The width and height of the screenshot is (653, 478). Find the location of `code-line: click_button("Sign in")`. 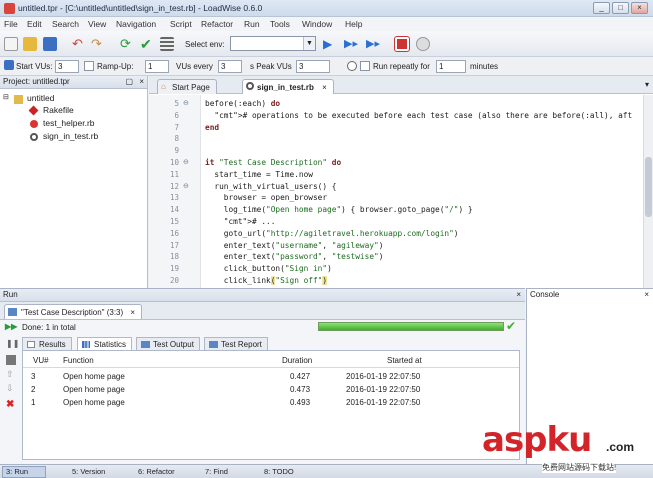

code-line: click_button("Sign in") is located at coordinates (268, 268).